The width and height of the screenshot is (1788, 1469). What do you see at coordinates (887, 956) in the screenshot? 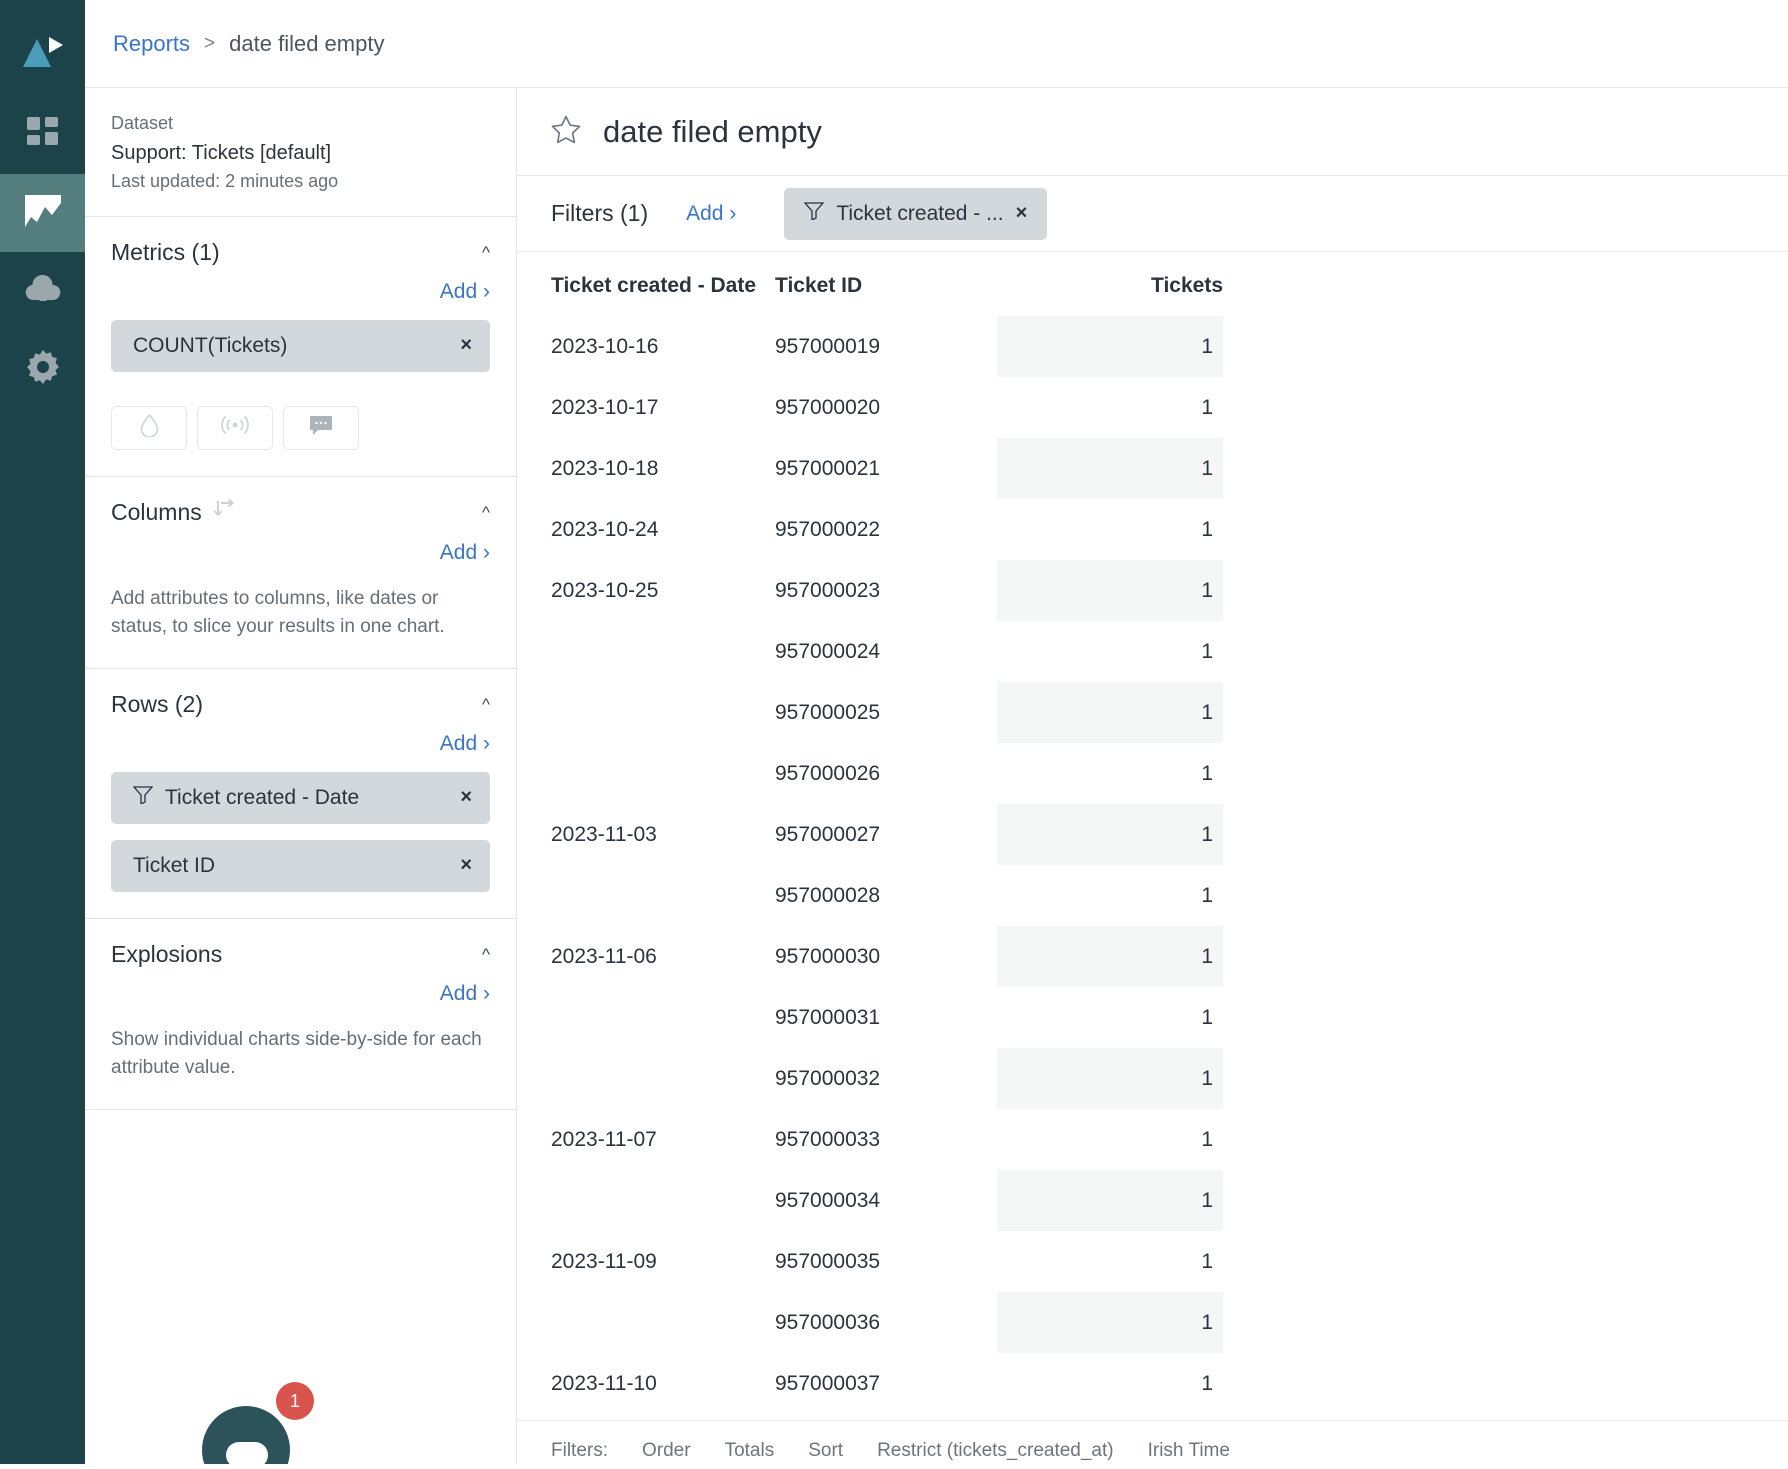
I see `table-row: 2023-11-06 957000030 1` at bounding box center [887, 956].